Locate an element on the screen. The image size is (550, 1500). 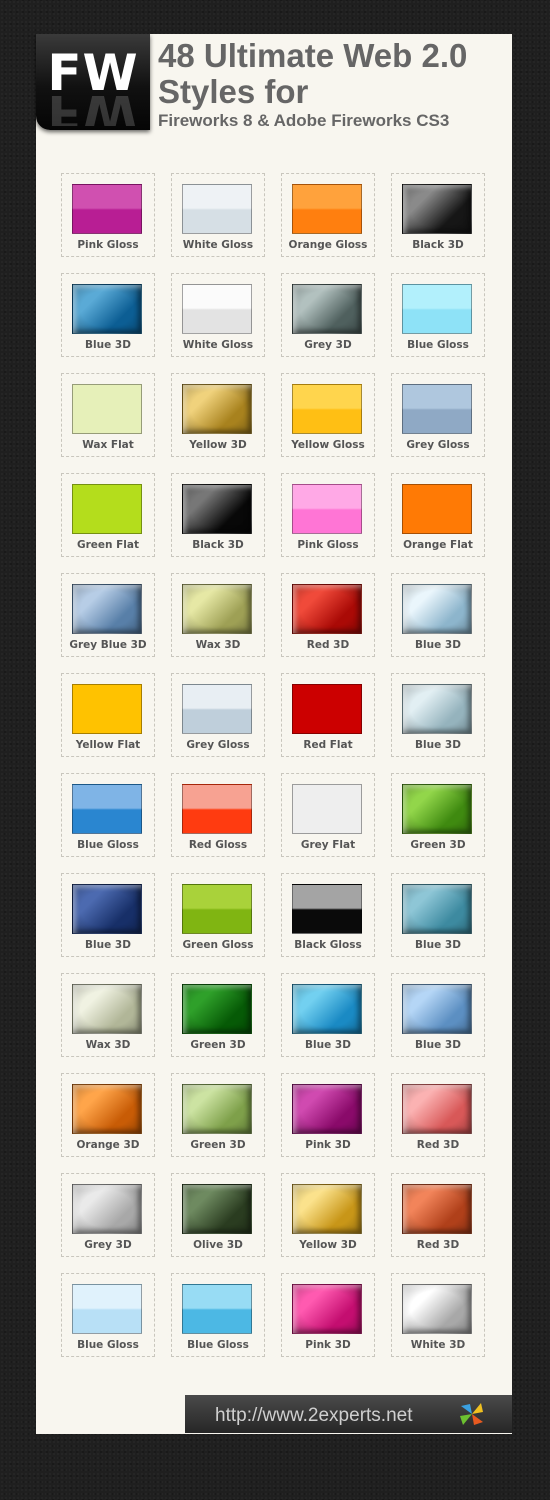
style-label: Olive 3D is located at coordinates (218, 1245).